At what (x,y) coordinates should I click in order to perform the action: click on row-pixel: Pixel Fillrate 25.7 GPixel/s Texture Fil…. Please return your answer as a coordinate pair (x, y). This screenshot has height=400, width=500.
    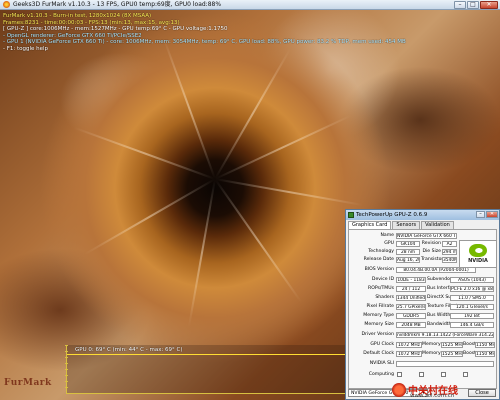
    Looking at the image, I should click on (423, 306).